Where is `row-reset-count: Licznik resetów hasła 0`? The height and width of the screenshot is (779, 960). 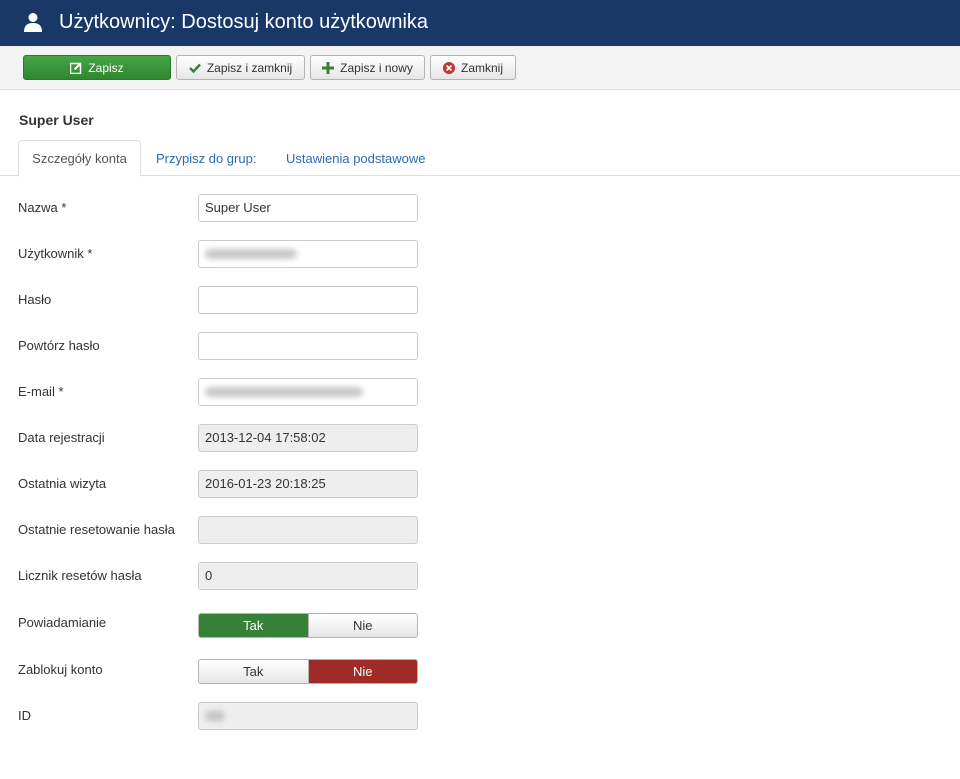
row-reset-count: Licznik resetów hasła 0 is located at coordinates (480, 577).